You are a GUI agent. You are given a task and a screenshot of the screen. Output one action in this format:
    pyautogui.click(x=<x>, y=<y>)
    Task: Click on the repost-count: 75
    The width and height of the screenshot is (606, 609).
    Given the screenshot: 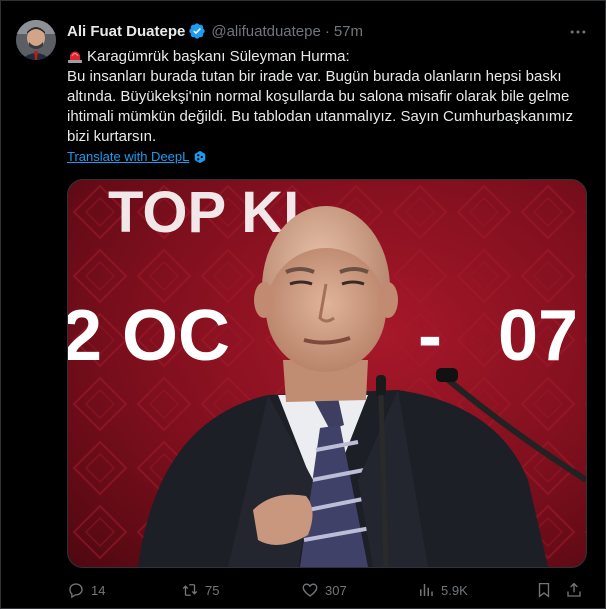 What is the action you would take?
    pyautogui.click(x=212, y=590)
    